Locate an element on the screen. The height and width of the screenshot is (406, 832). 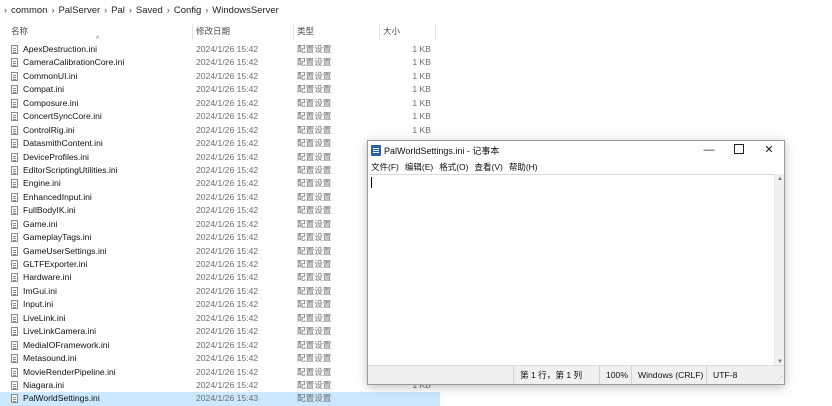
breadcrumb-item: Config is located at coordinates (187, 10).